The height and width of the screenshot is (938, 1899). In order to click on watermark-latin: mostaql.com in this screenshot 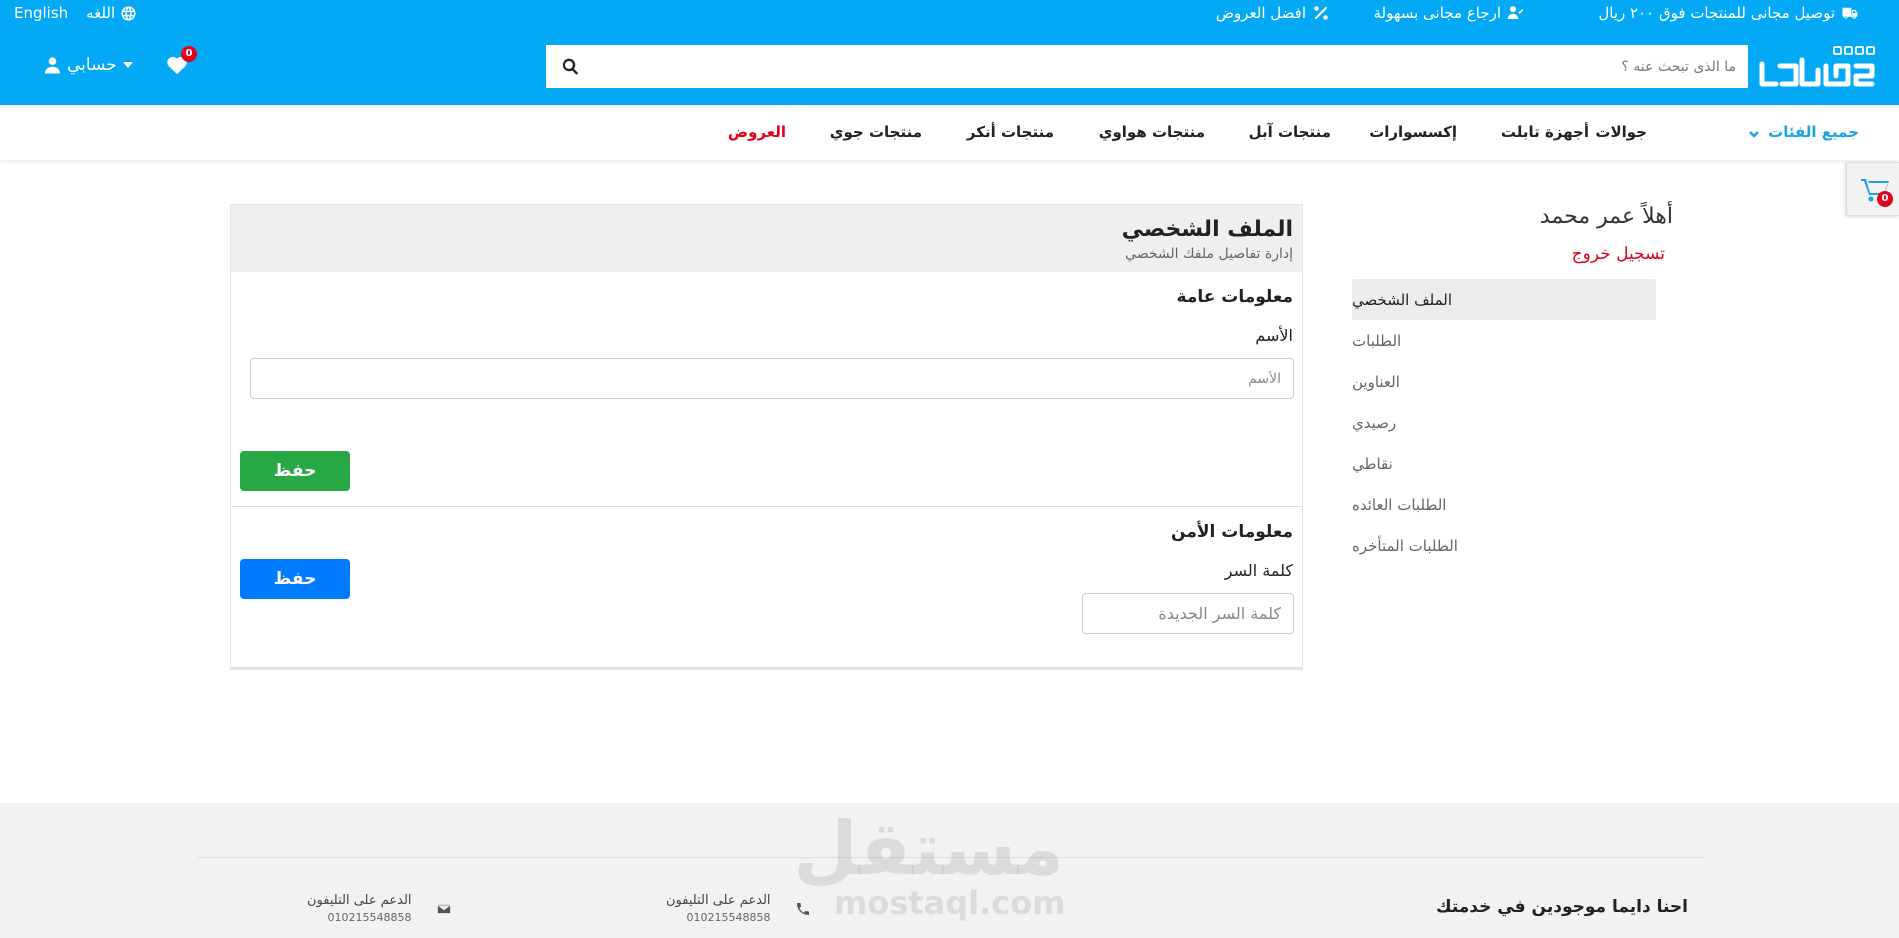, I will do `click(950, 903)`.